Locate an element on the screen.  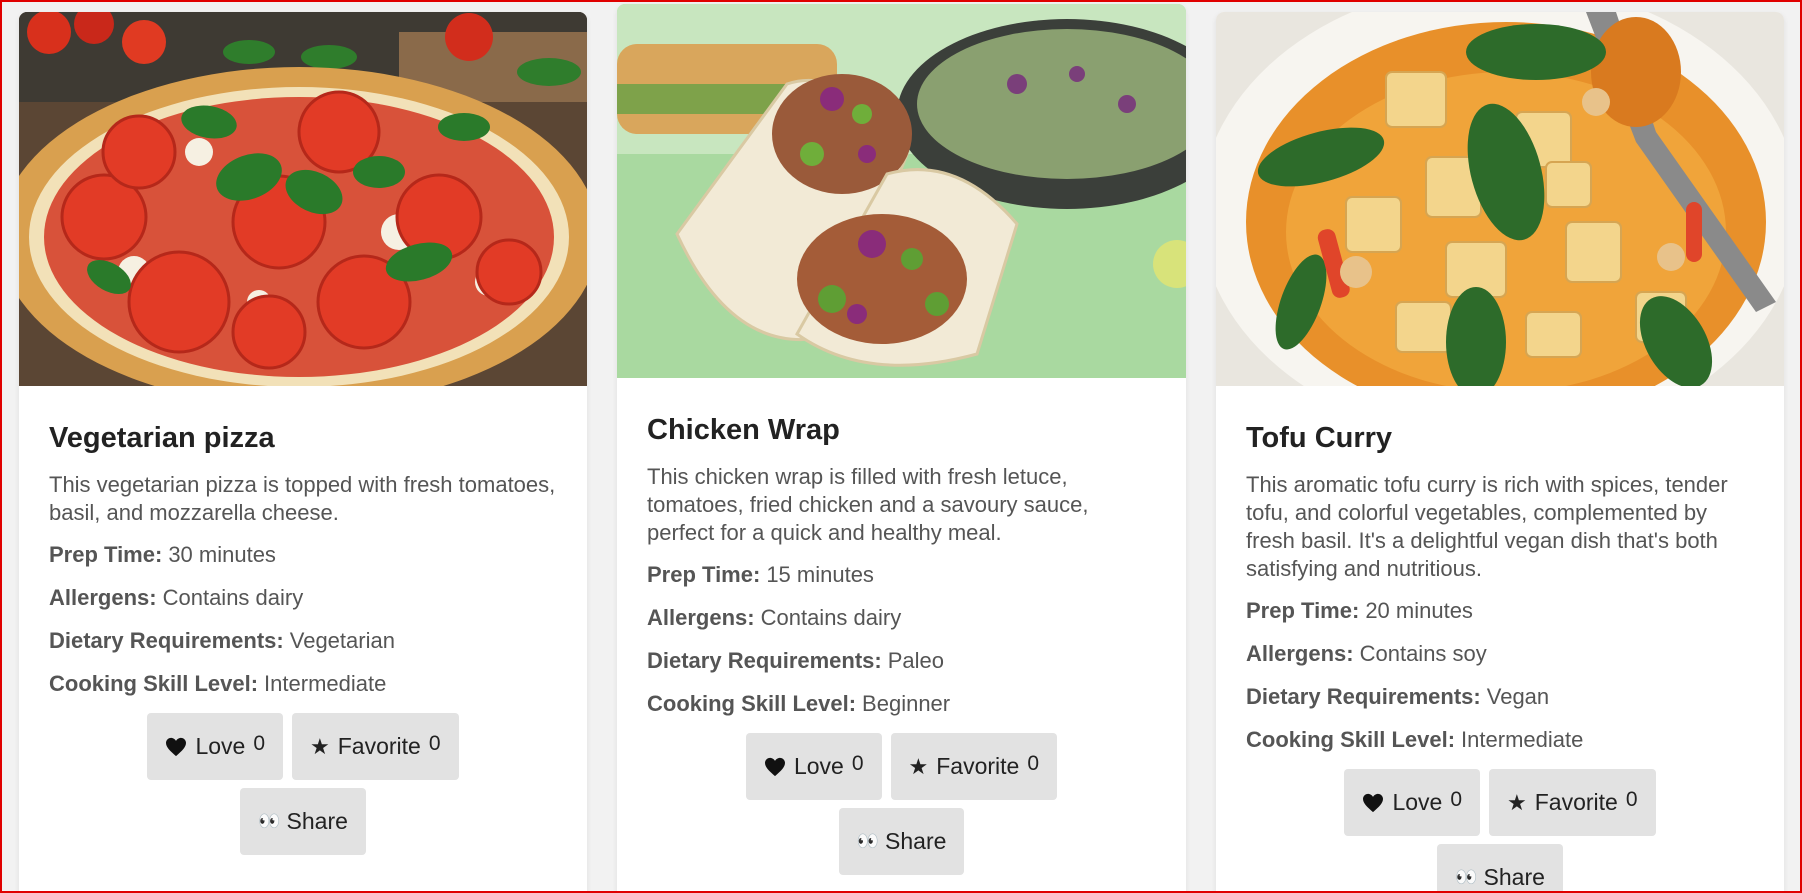
skill-value: Beginner is located at coordinates (906, 703).